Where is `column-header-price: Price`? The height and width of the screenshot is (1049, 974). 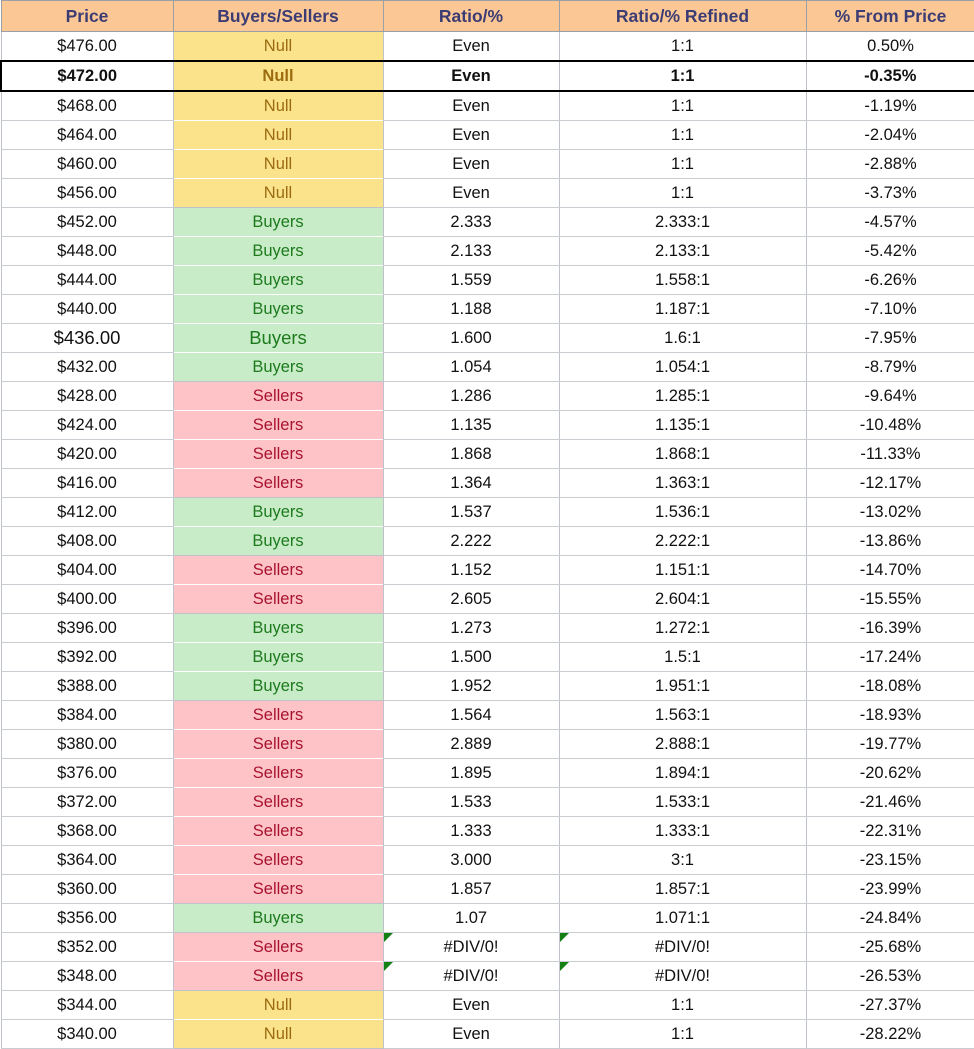
column-header-price: Price is located at coordinates (87, 16).